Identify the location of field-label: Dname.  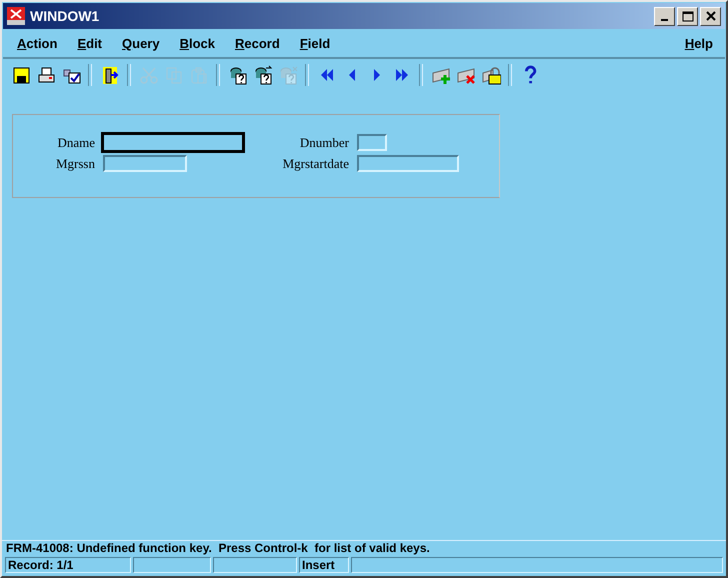
(75, 142).